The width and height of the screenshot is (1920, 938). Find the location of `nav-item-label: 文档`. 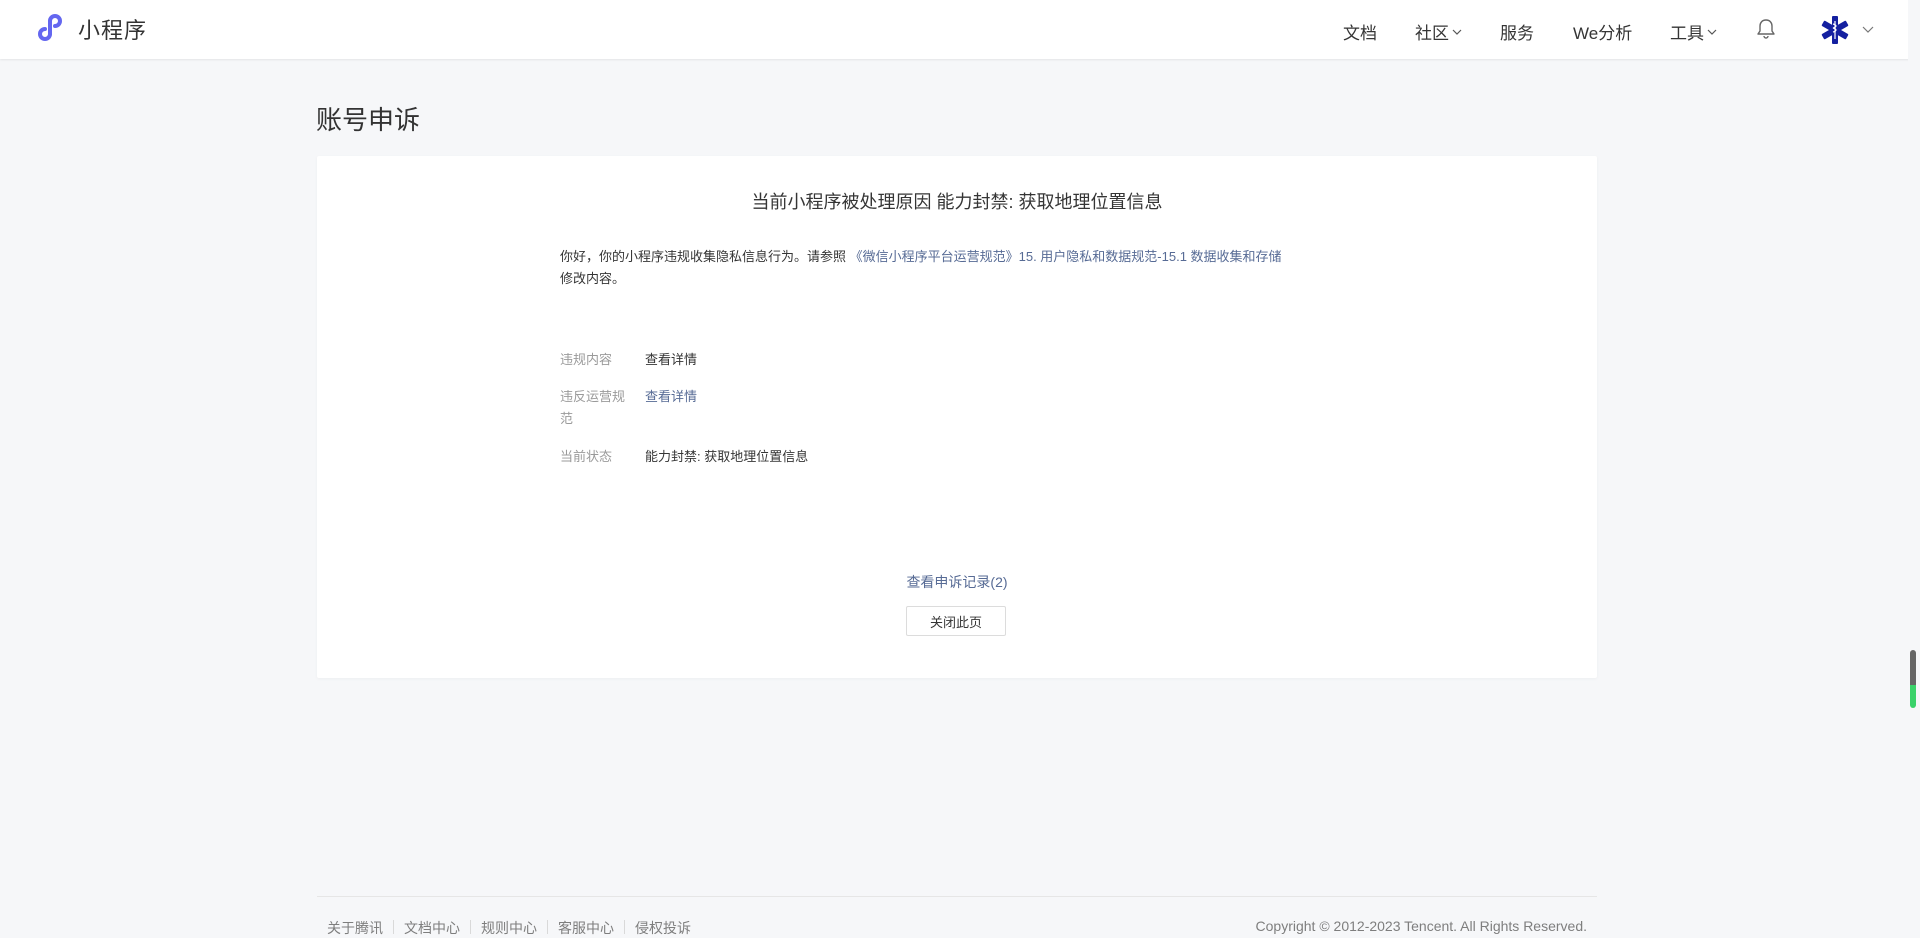

nav-item-label: 文档 is located at coordinates (1360, 33).